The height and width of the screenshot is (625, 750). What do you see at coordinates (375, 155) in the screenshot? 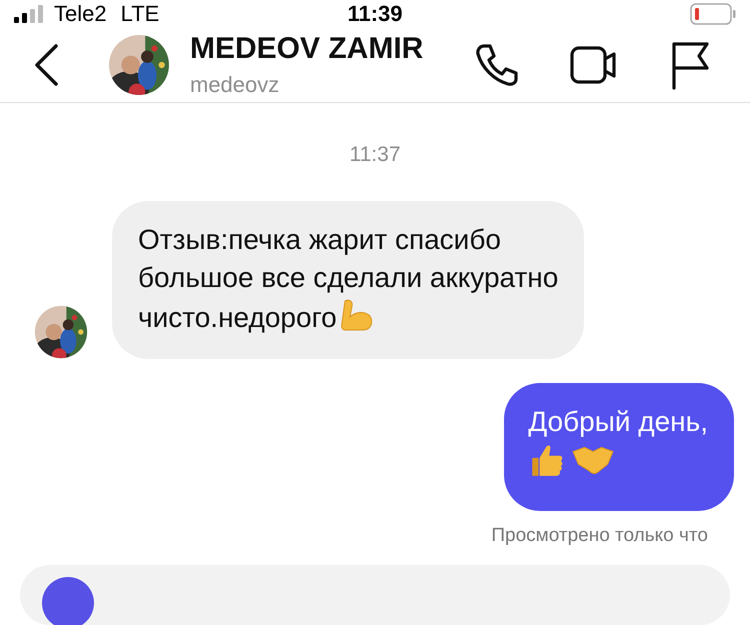
I see `message-timestamp: 11:37` at bounding box center [375, 155].